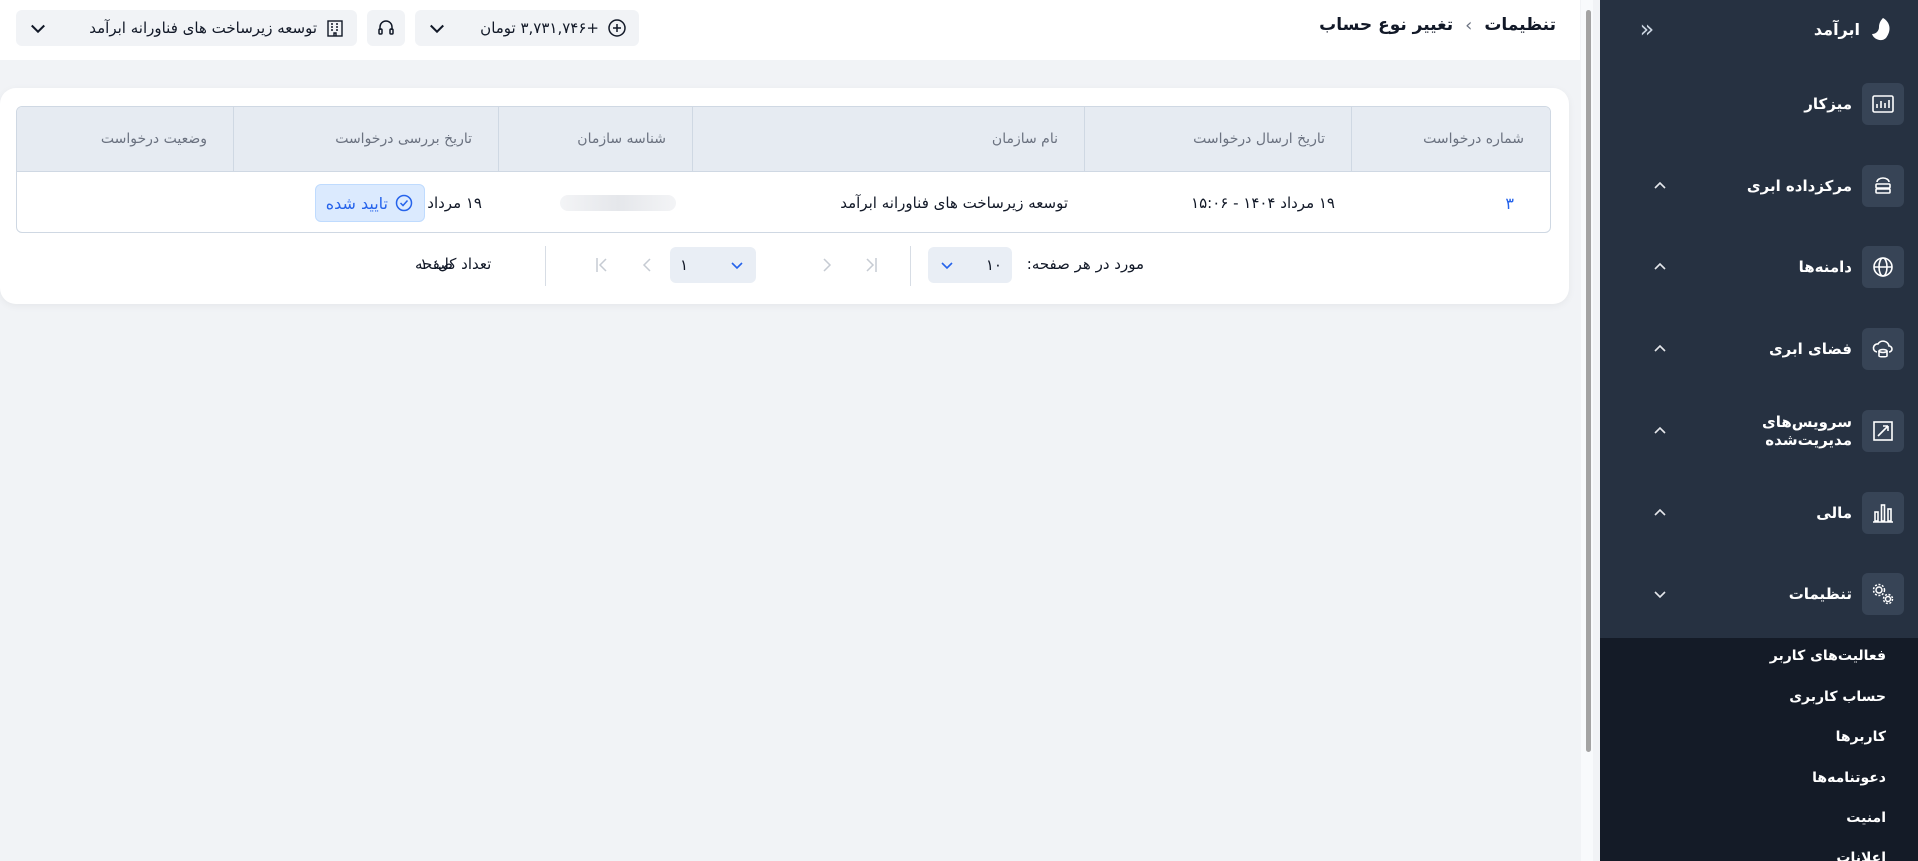  Describe the element at coordinates (1647, 29) in the screenshot. I see `collapse-sidebar-icon: «` at that location.